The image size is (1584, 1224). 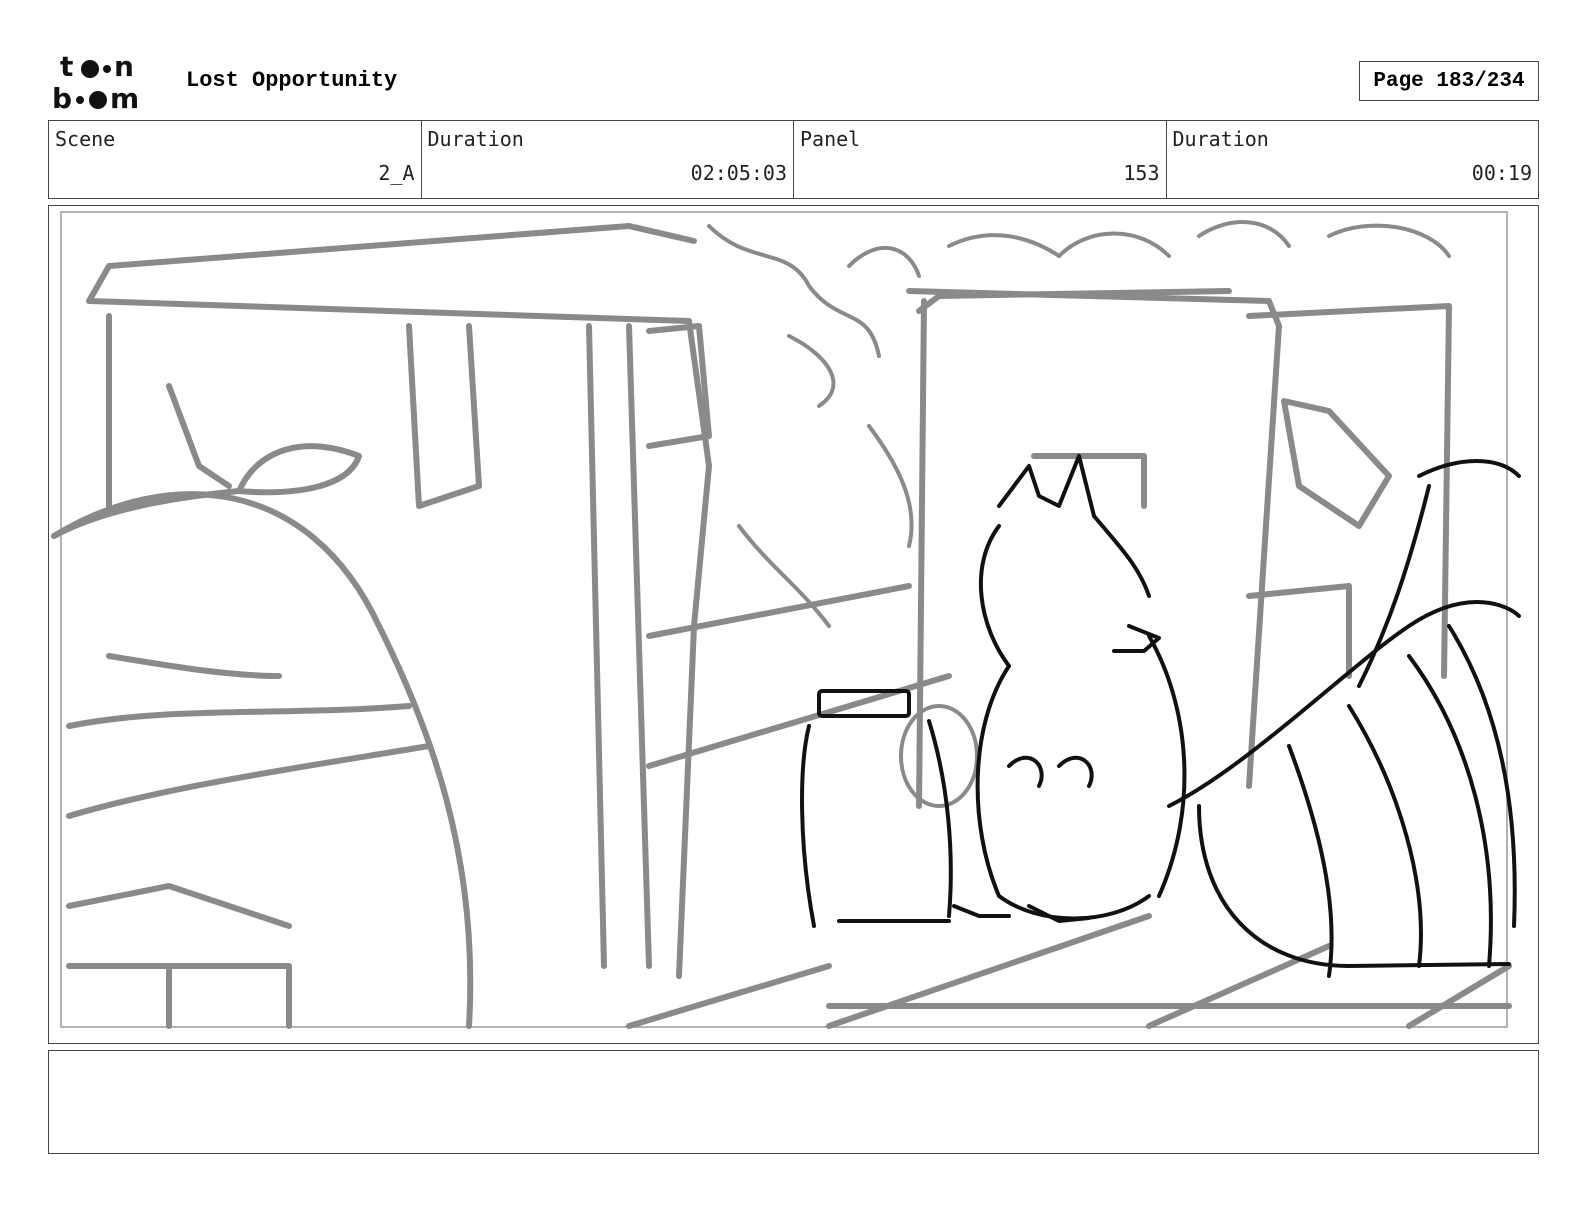 What do you see at coordinates (1449, 81) in the screenshot?
I see `page-indicator: Page 183/234` at bounding box center [1449, 81].